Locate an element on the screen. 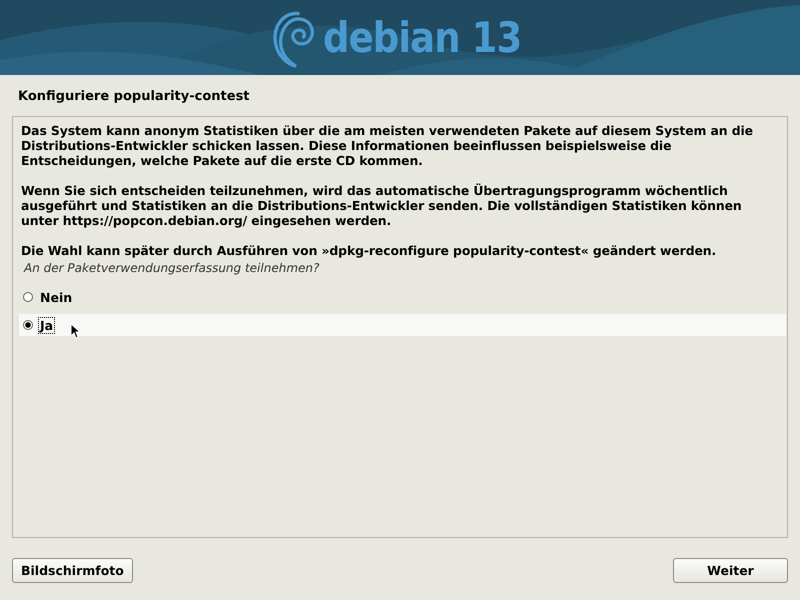  description-paragraph: Das System kann anonym Statistiken über die am meisten verwendeten Pakete auf diesem System an die Distributions-Entwickler schicken lassen. Diese Informationen beeinflussen beispielsweise die Entscheidungen, welche Pakete auf die erste CD kommen. is located at coordinates (387, 145).